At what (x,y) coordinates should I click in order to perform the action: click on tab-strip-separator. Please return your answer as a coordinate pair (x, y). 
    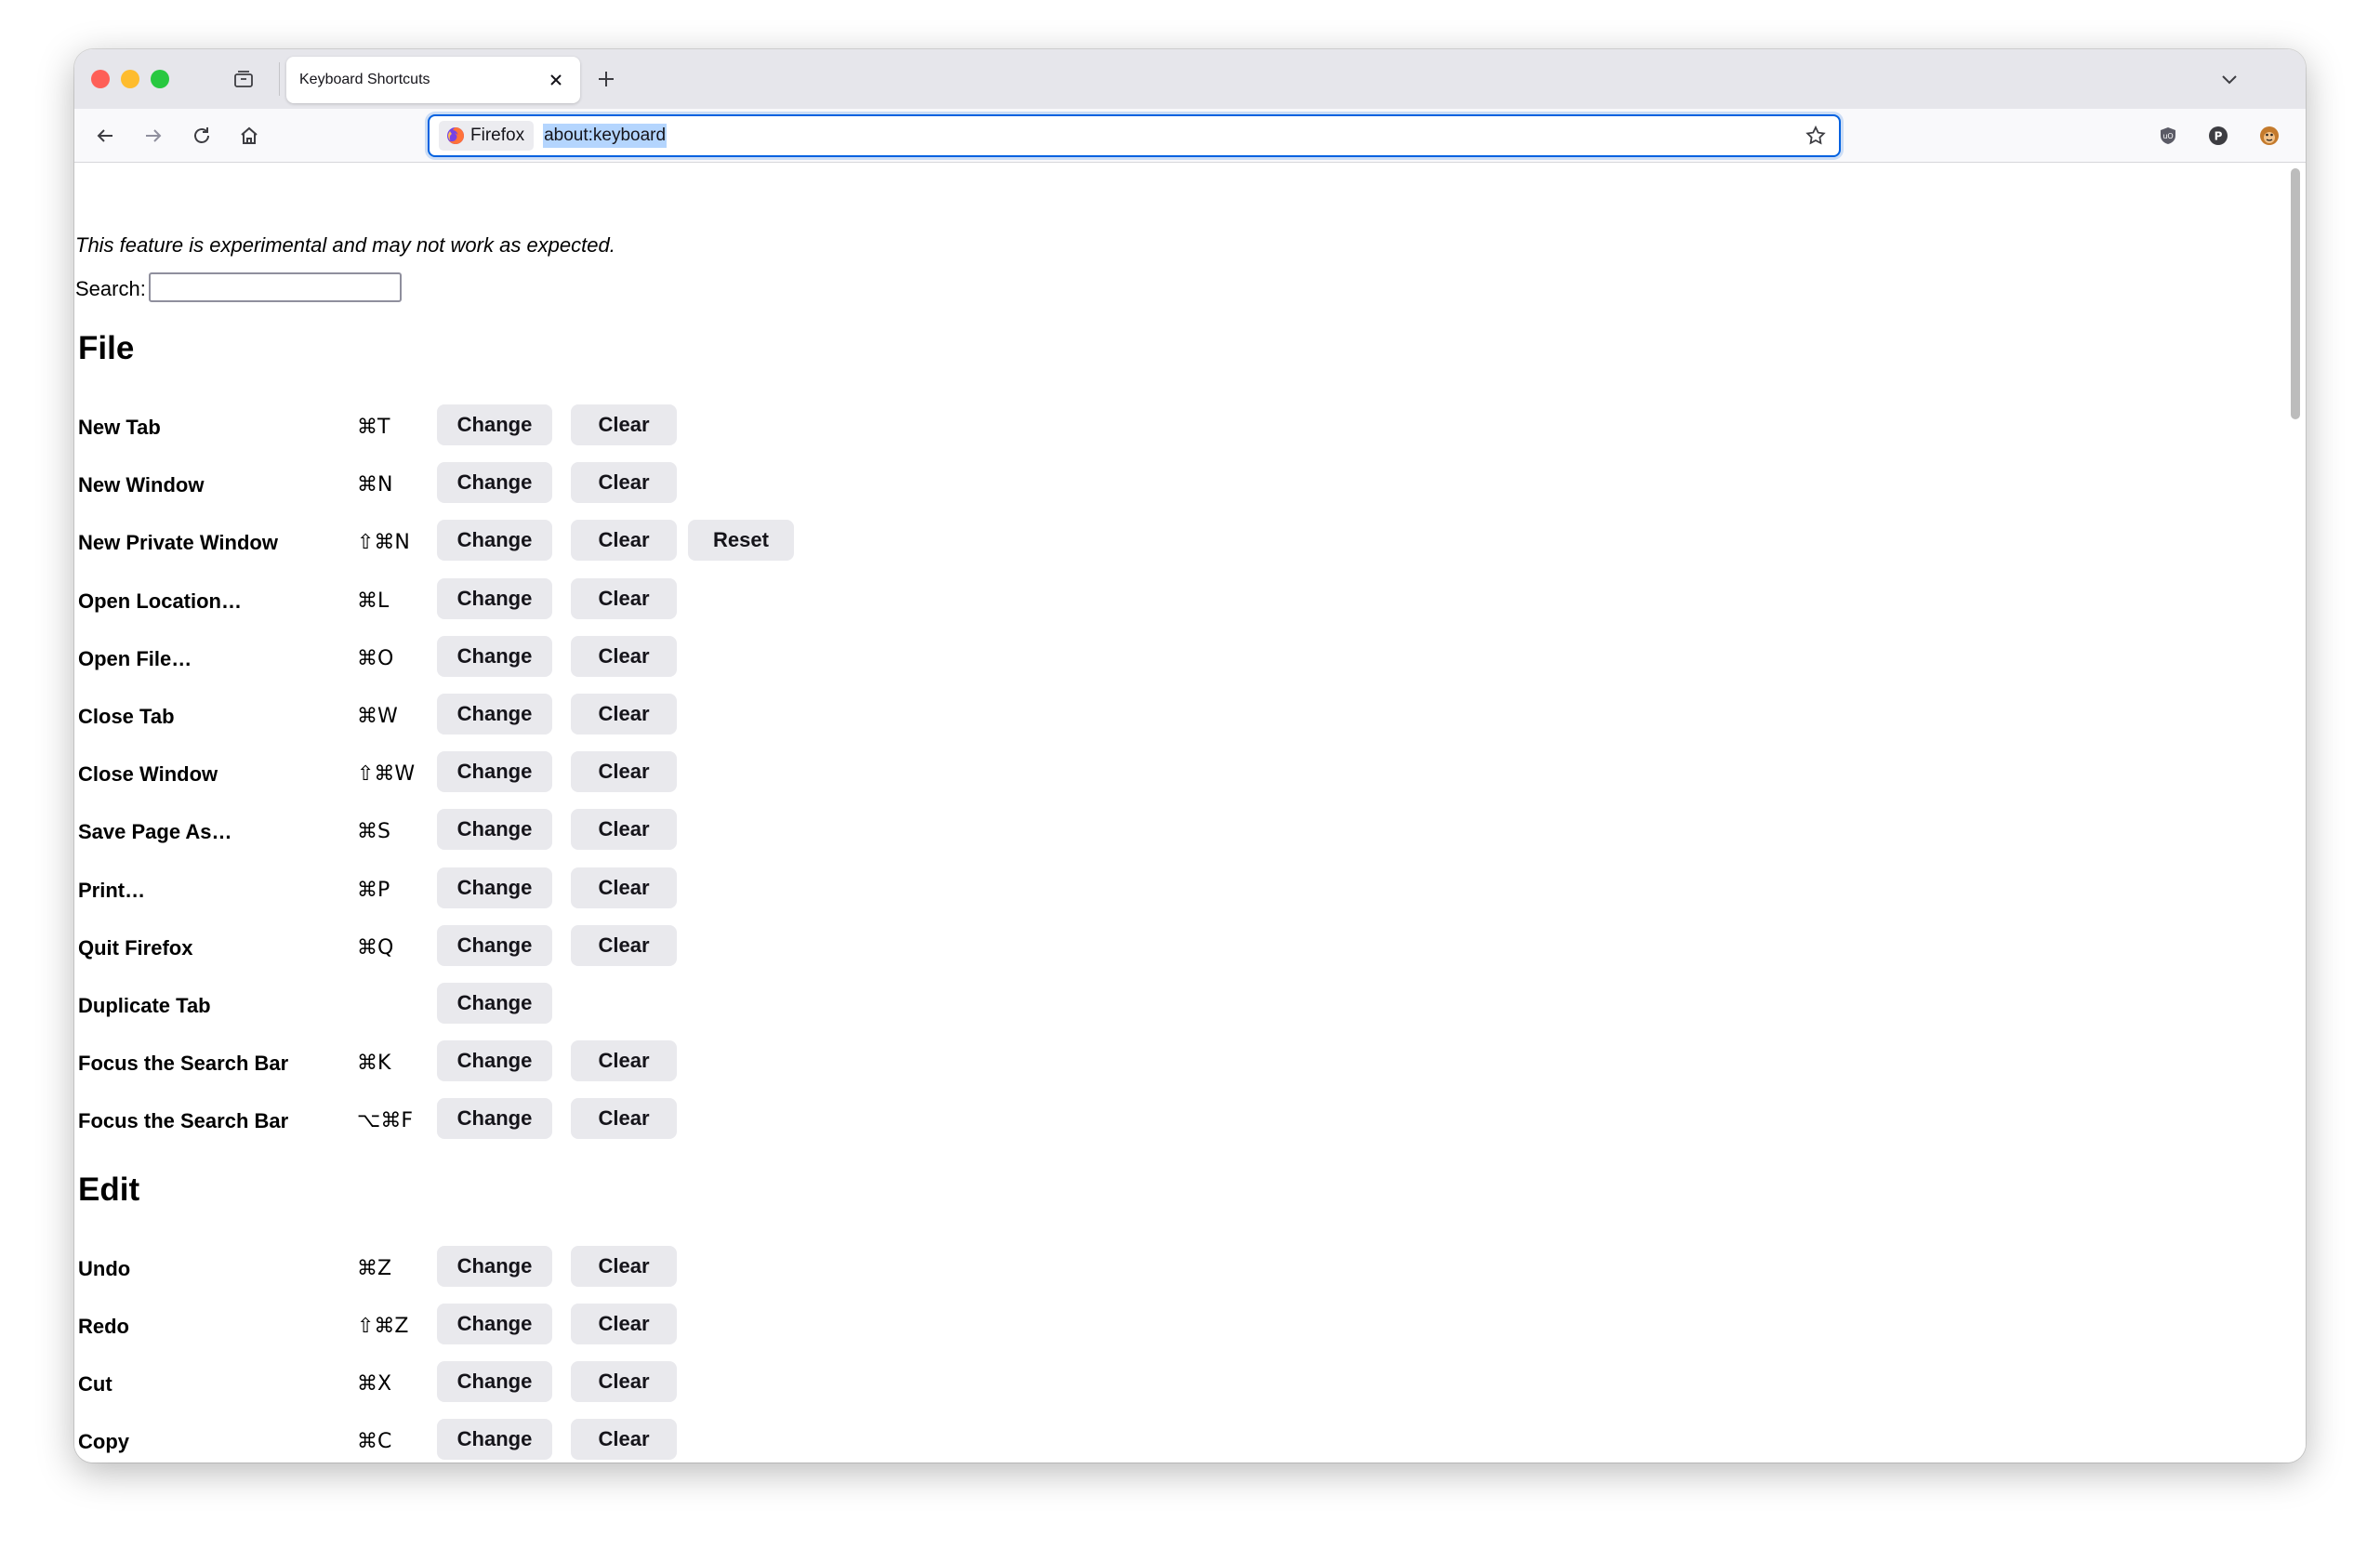
    Looking at the image, I should click on (279, 79).